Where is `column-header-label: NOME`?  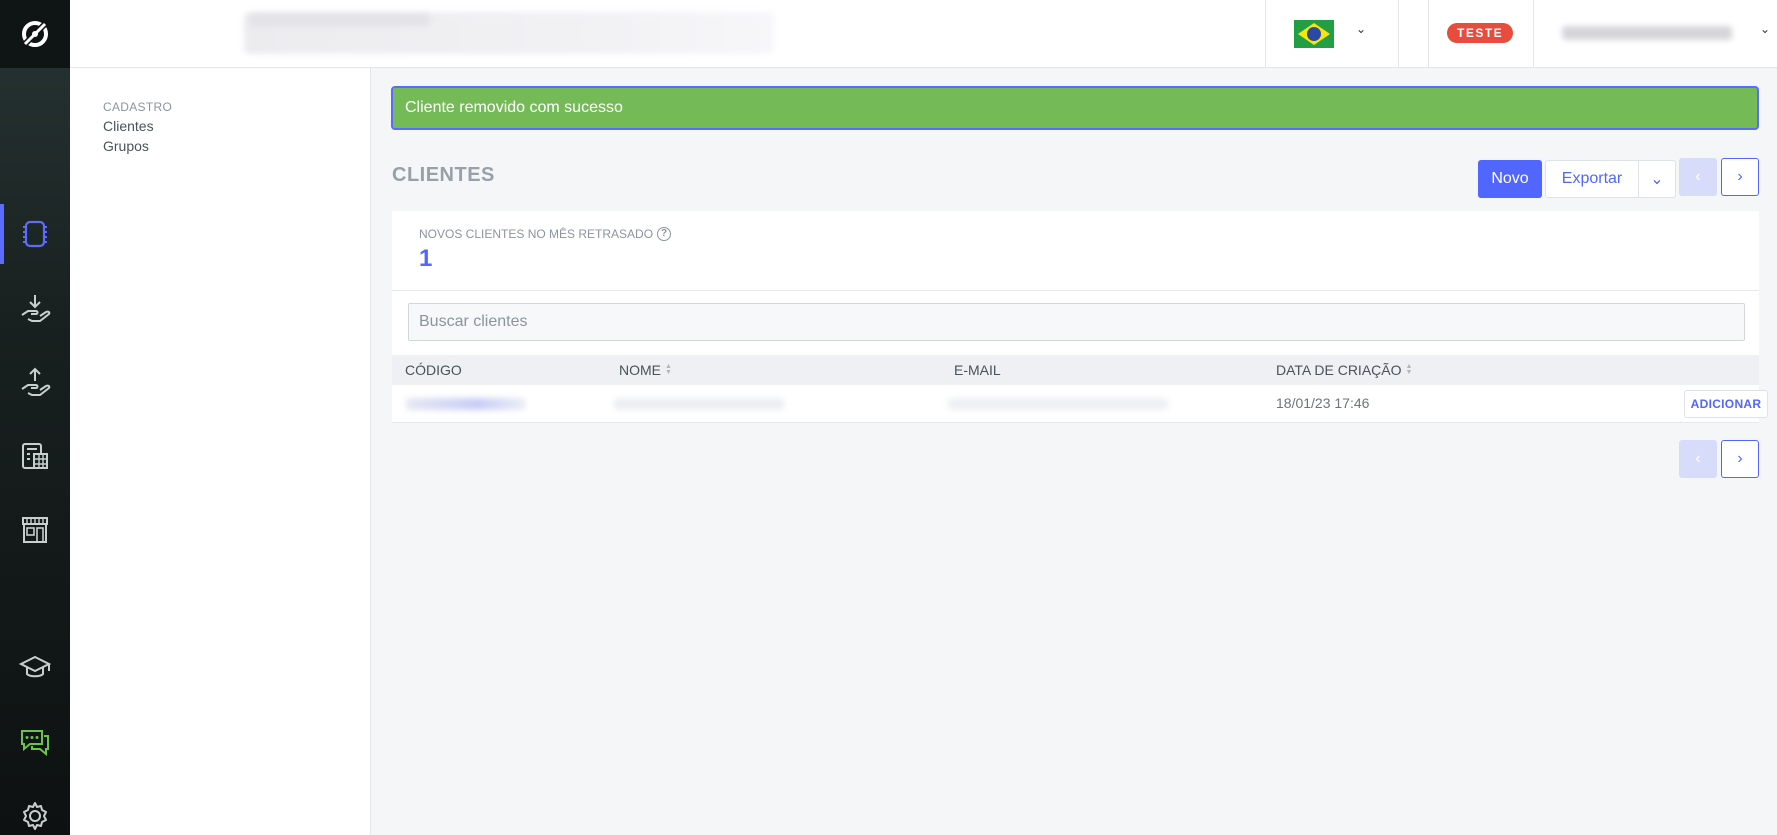 column-header-label: NOME is located at coordinates (640, 370).